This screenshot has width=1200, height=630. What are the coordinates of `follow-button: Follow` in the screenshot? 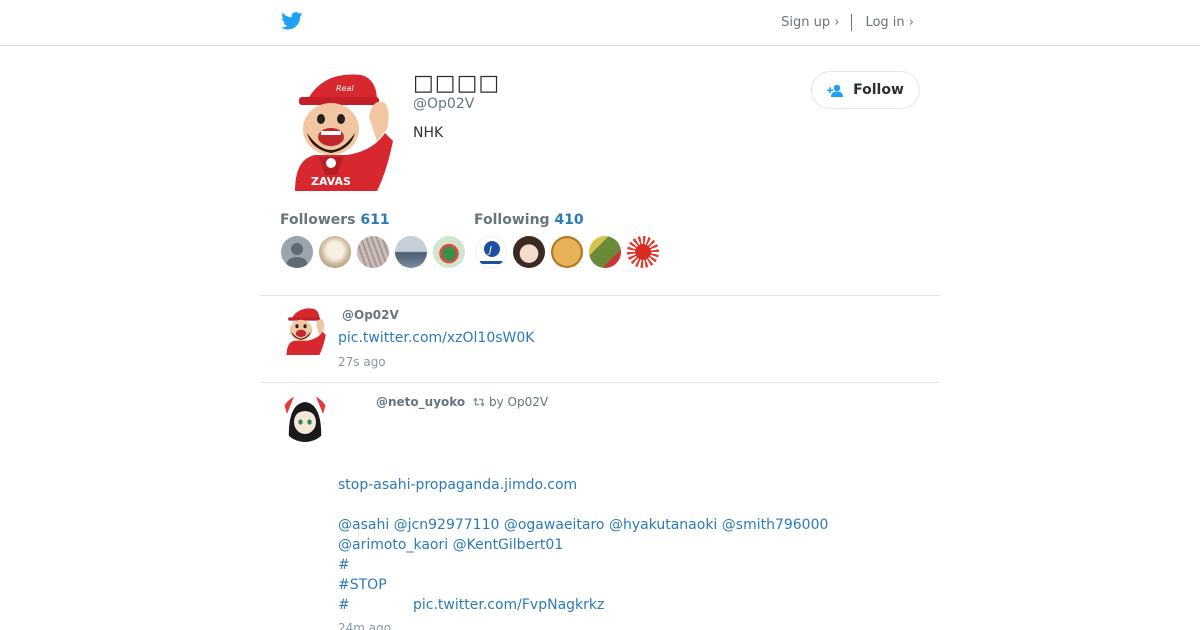 It's located at (865, 90).